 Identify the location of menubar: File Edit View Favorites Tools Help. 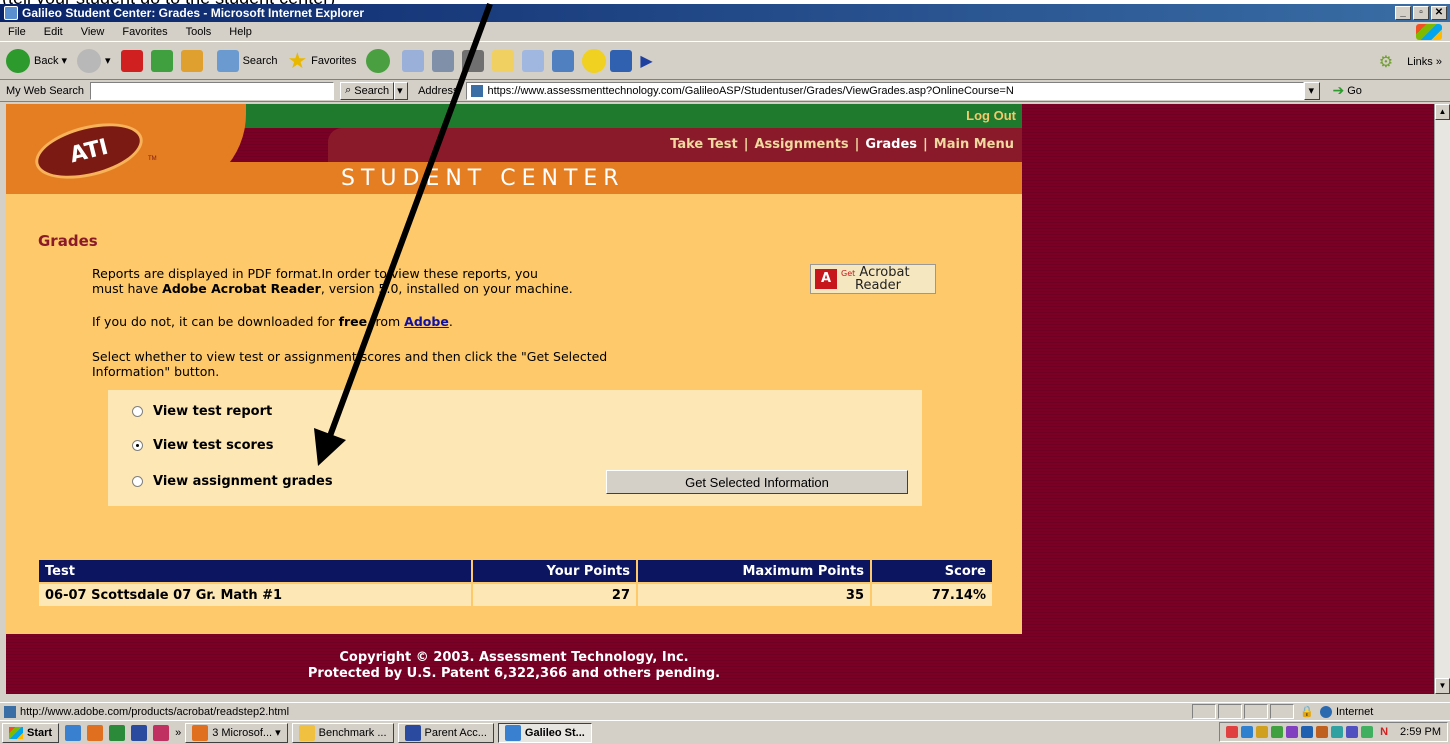
(725, 32).